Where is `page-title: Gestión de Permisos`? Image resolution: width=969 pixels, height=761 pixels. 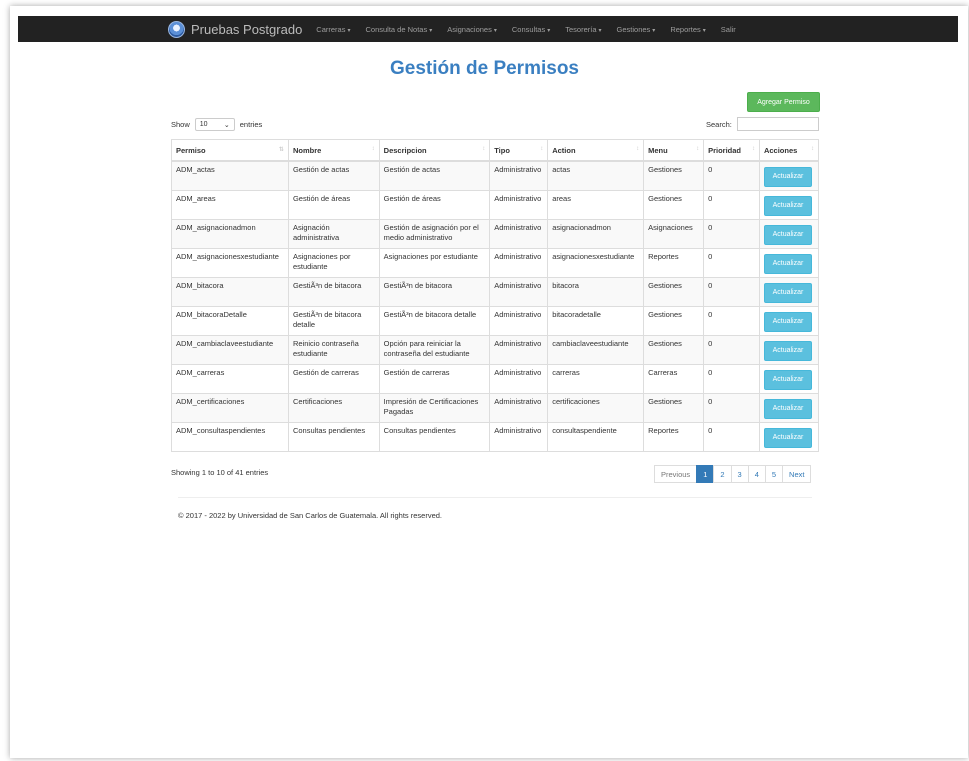 page-title: Gestión de Permisos is located at coordinates (484, 68).